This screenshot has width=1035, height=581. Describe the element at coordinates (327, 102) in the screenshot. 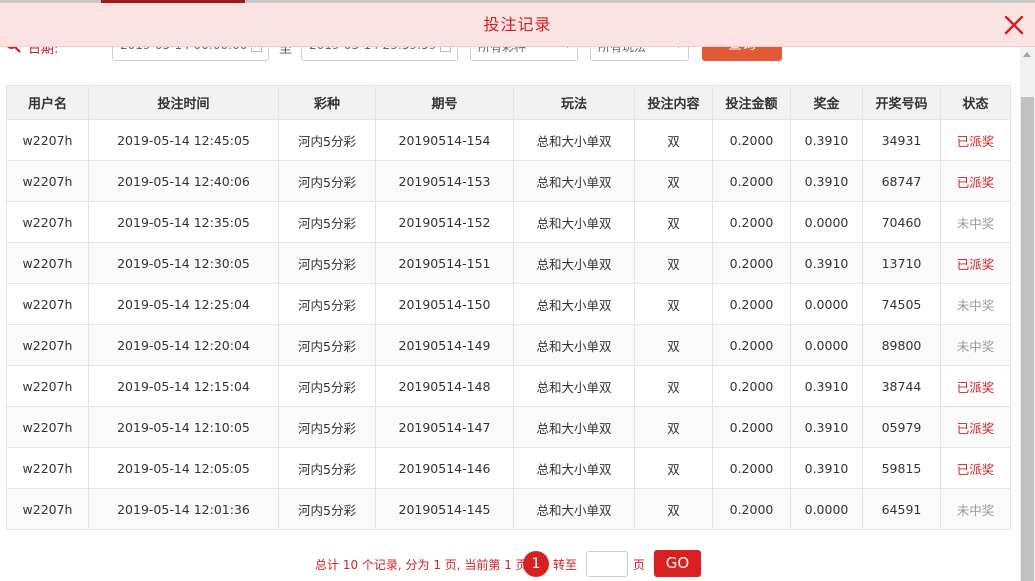

I see `header-lottery: 彩种` at that location.